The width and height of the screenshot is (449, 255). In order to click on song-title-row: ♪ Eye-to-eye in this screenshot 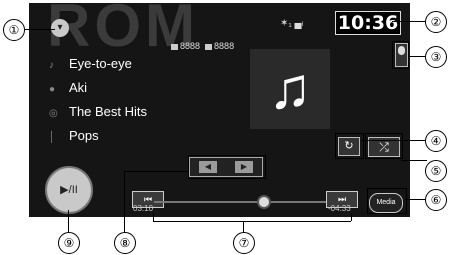, I will do `click(90, 63)`.